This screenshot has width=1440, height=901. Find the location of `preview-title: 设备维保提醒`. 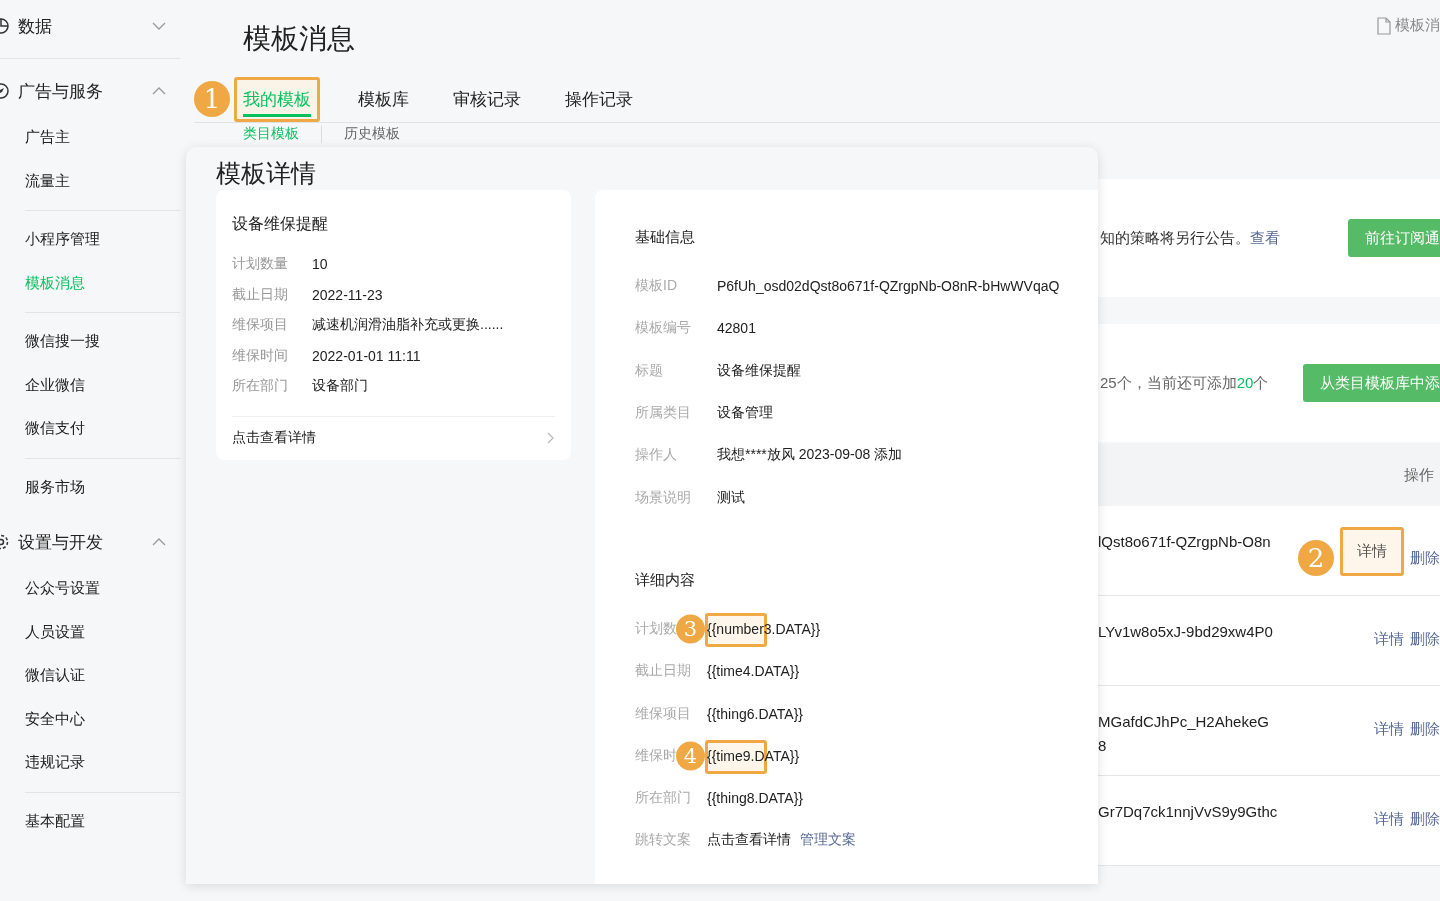

preview-title: 设备维保提醒 is located at coordinates (280, 224).